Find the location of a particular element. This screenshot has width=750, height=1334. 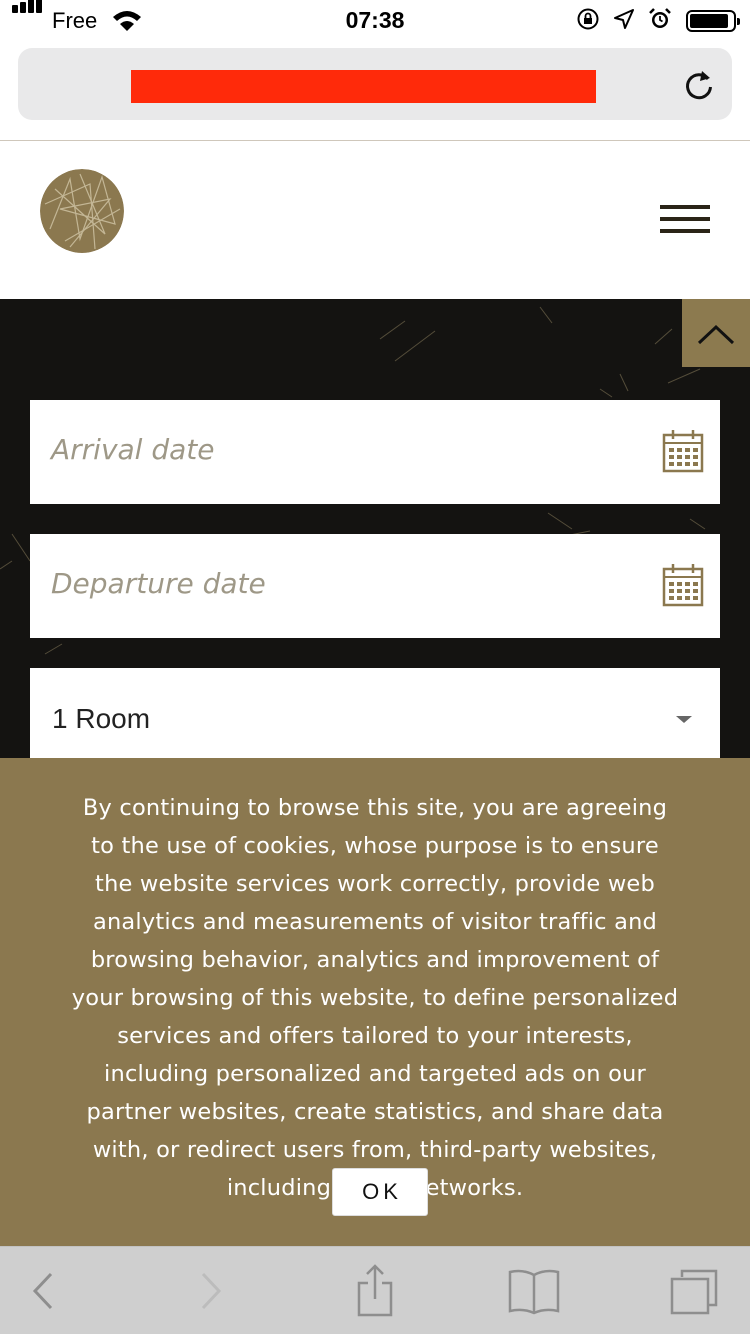

location-arrow-icon is located at coordinates (624, 21).